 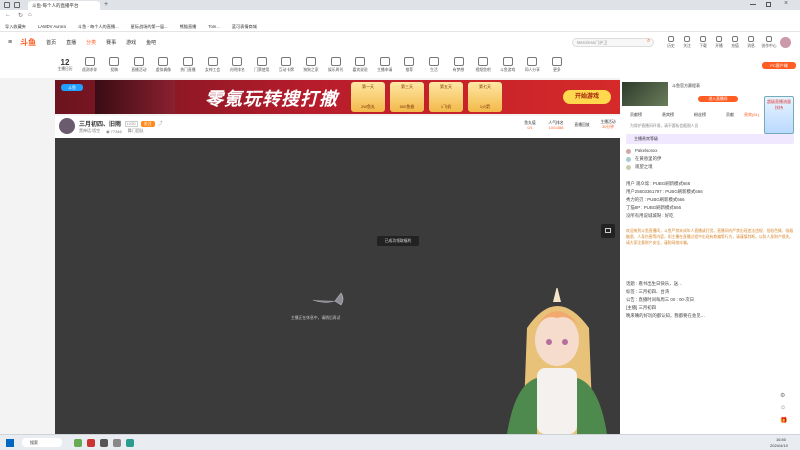 I want to click on user-menu-creator: 创作中心, so click(x=769, y=42).